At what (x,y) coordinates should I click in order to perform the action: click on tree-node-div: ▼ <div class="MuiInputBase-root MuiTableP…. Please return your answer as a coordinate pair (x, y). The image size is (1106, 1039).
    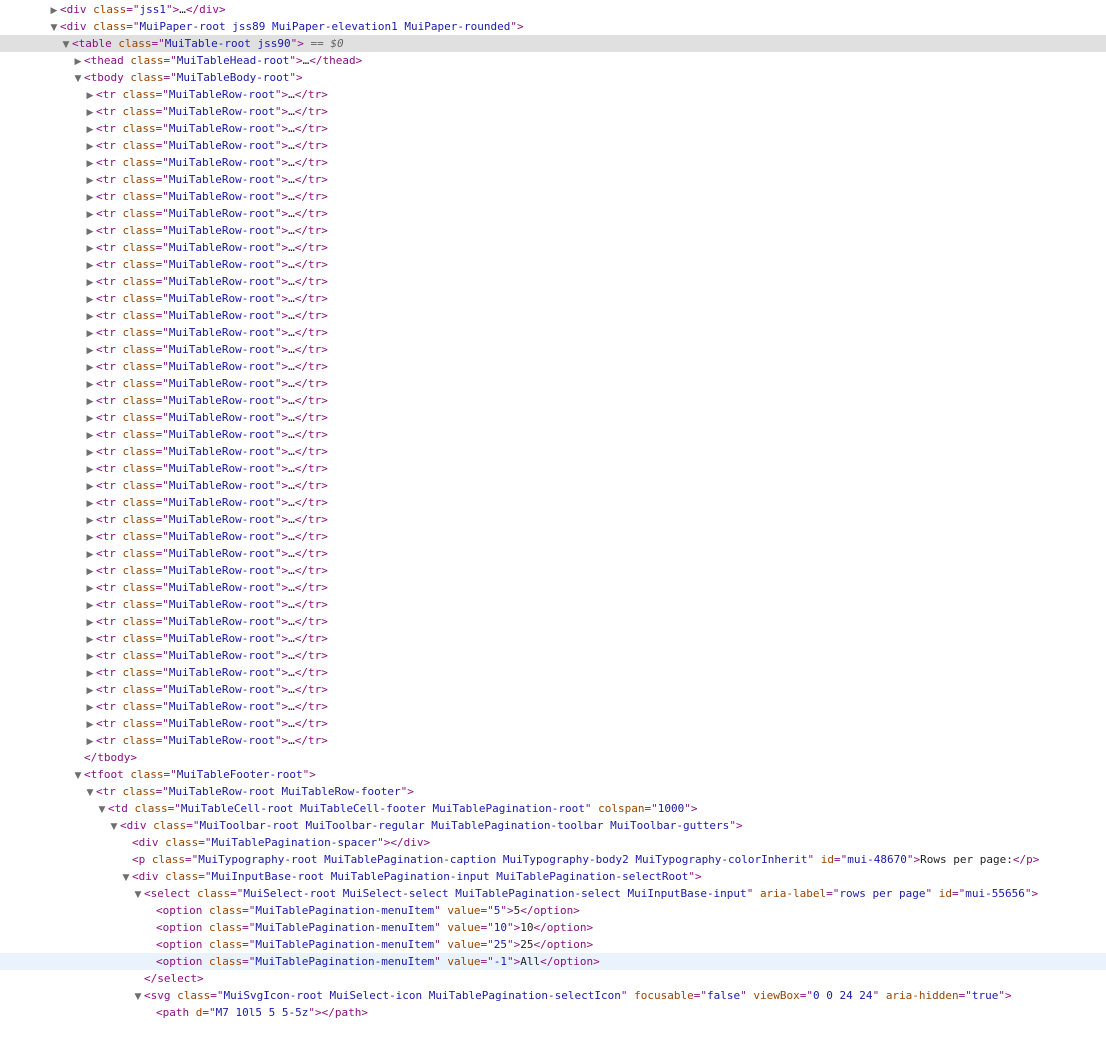
    Looking at the image, I should click on (553, 876).